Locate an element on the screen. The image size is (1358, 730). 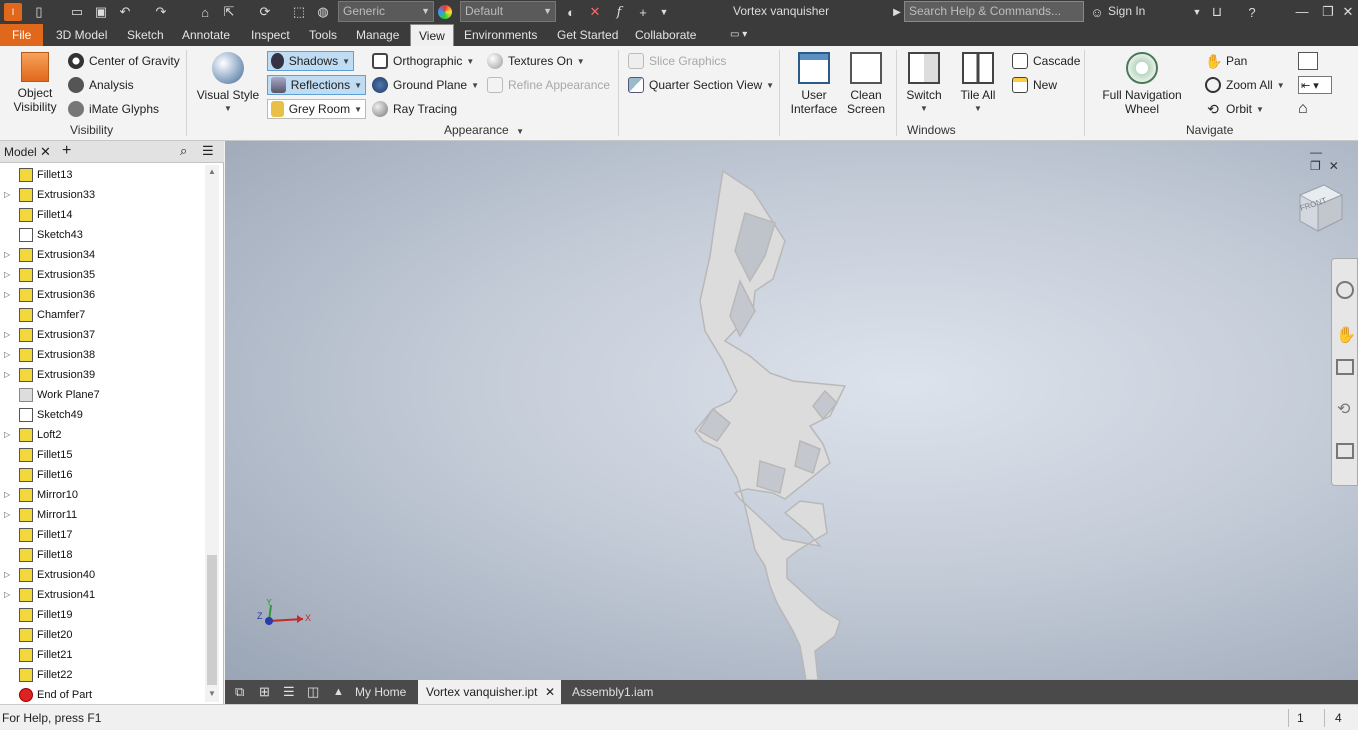
close-browser-icon: ✕ is located at coordinates (45, 152).